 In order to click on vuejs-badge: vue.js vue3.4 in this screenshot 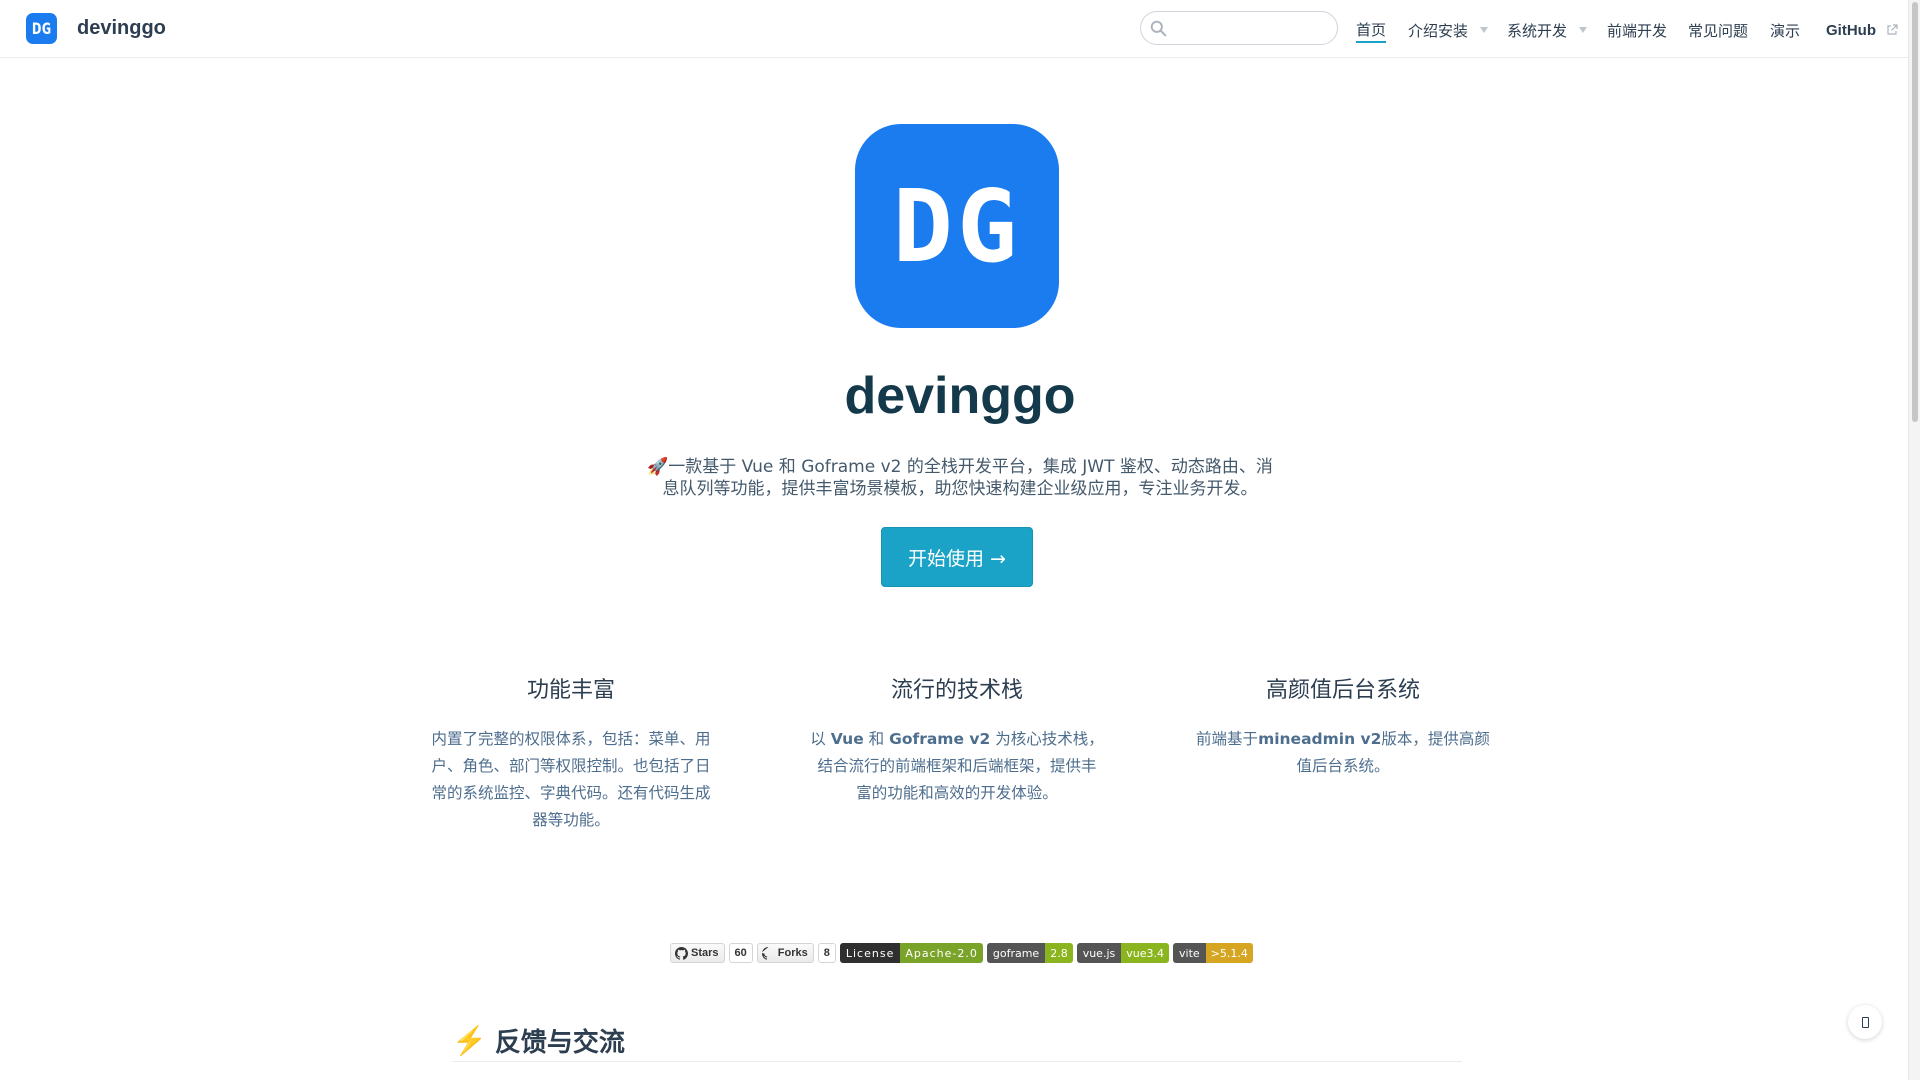, I will do `click(1122, 953)`.